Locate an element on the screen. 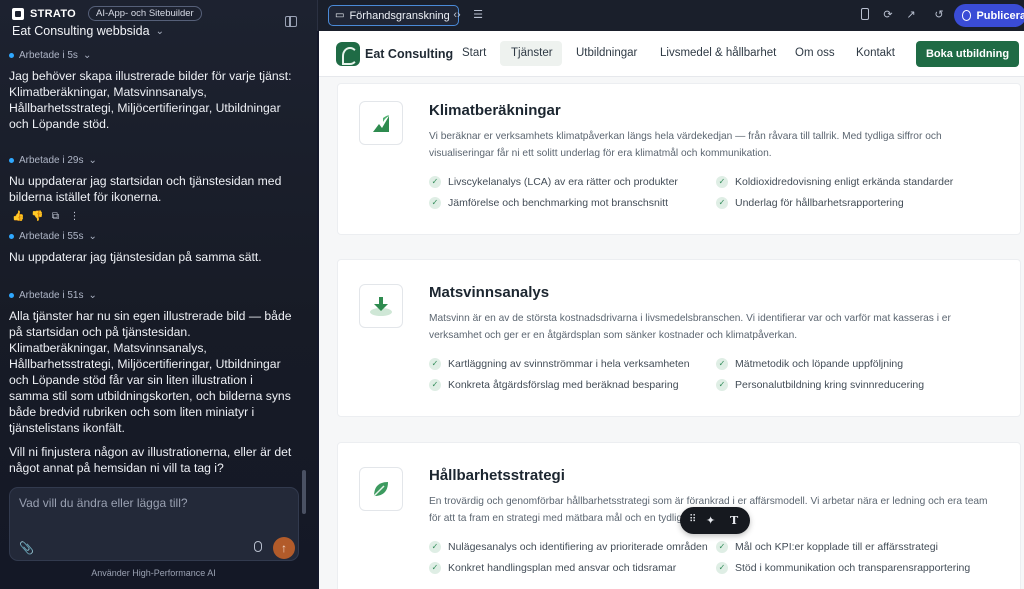 The image size is (1024, 589). message-actions: 👍 👎 ⧉ ⋮ is located at coordinates (151, 216).